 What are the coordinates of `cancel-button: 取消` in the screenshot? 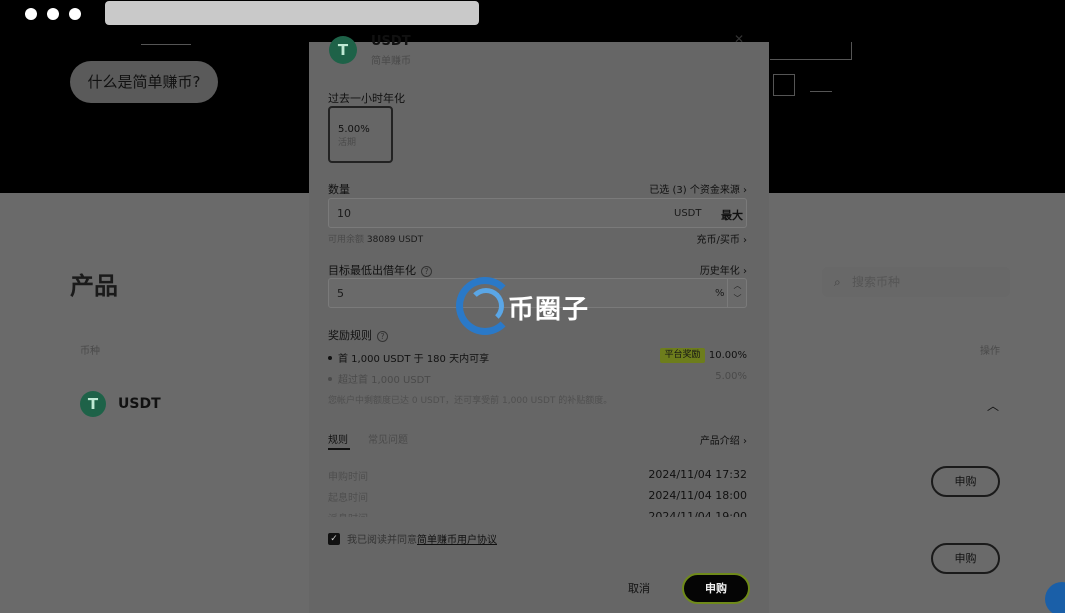 It's located at (639, 589).